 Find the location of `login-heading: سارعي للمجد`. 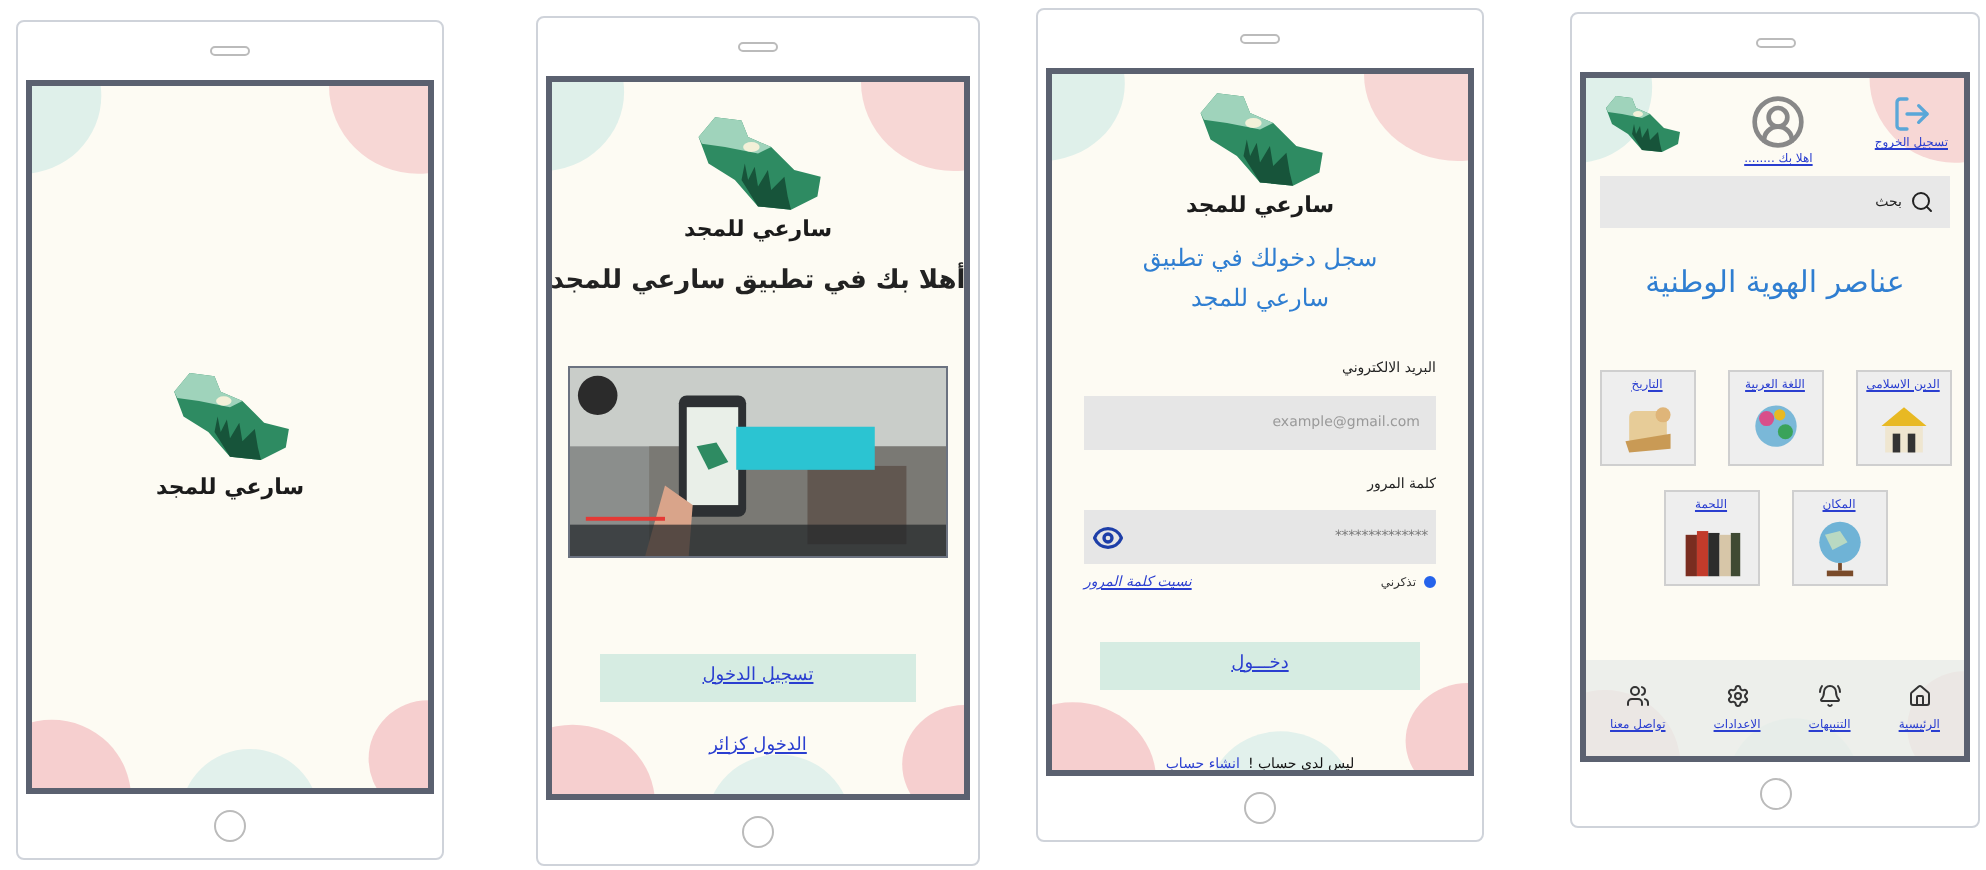

login-heading: سارعي للمجد is located at coordinates (1260, 299).